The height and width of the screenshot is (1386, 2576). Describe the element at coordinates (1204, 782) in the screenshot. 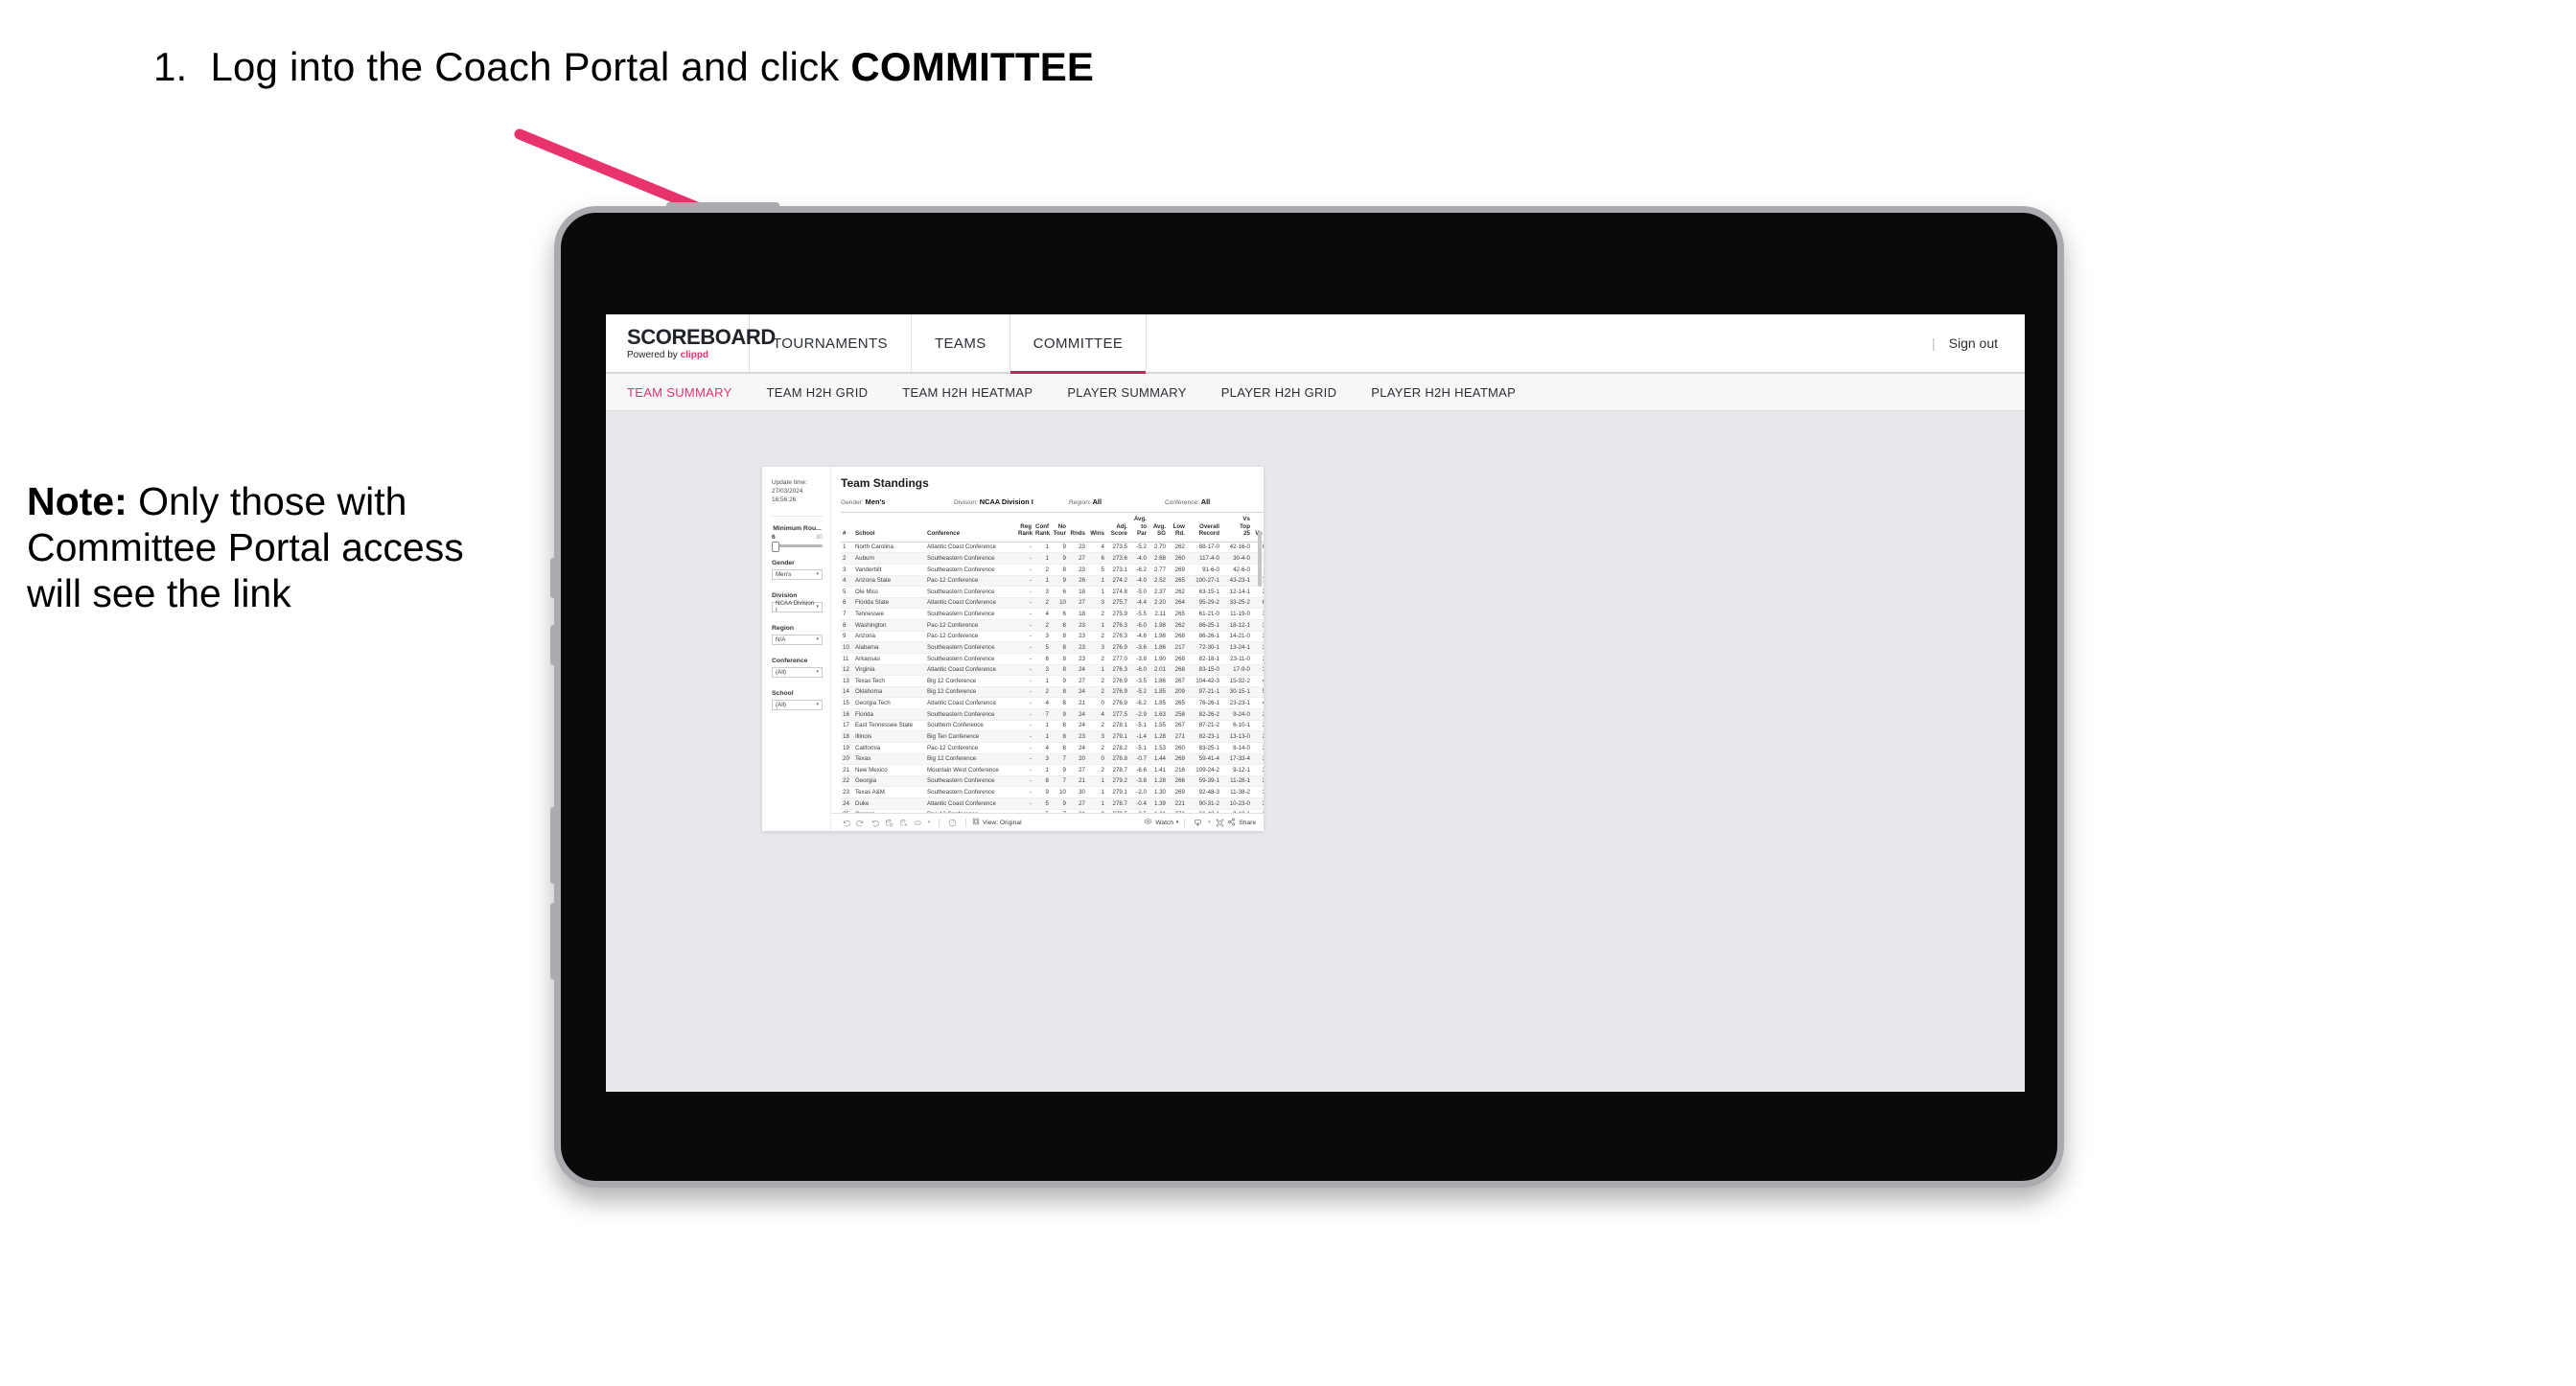

I see `table-cell: 59-39-1` at that location.